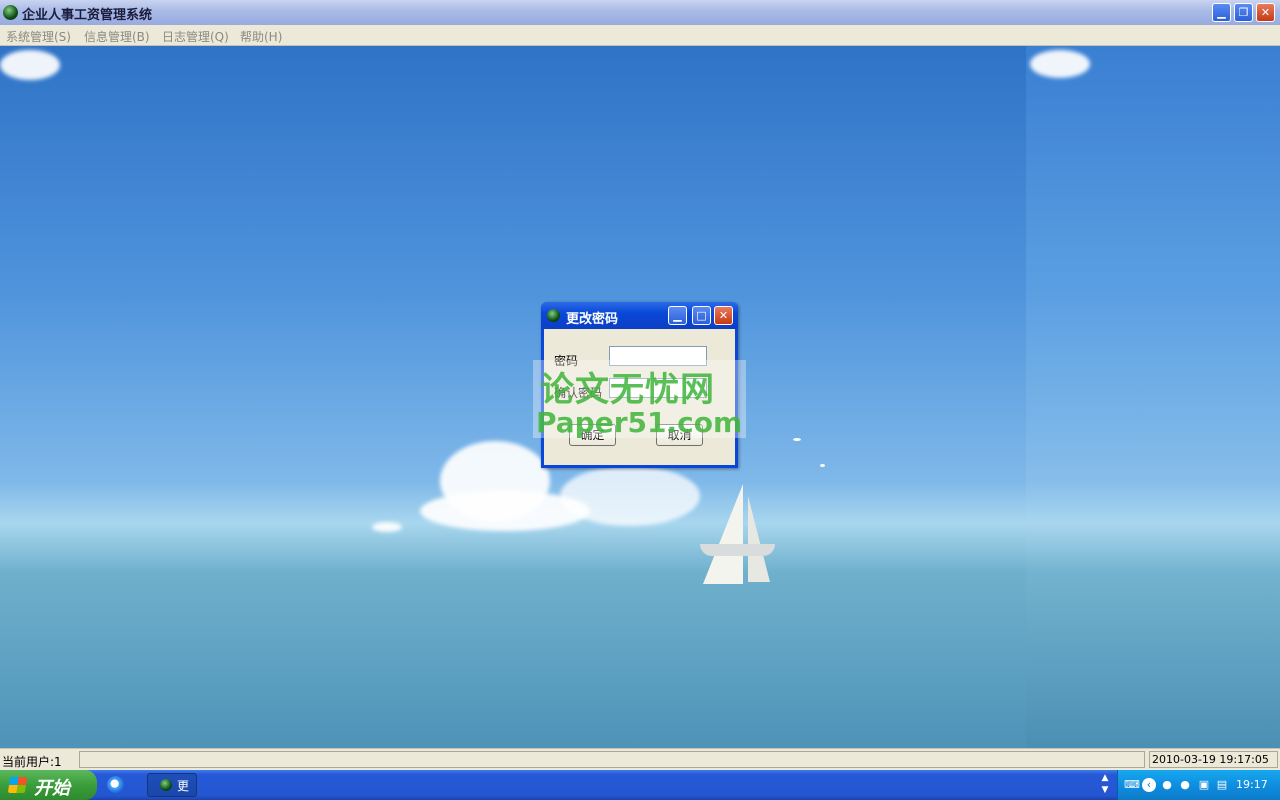  I want to click on sailboat-jib, so click(759, 539).